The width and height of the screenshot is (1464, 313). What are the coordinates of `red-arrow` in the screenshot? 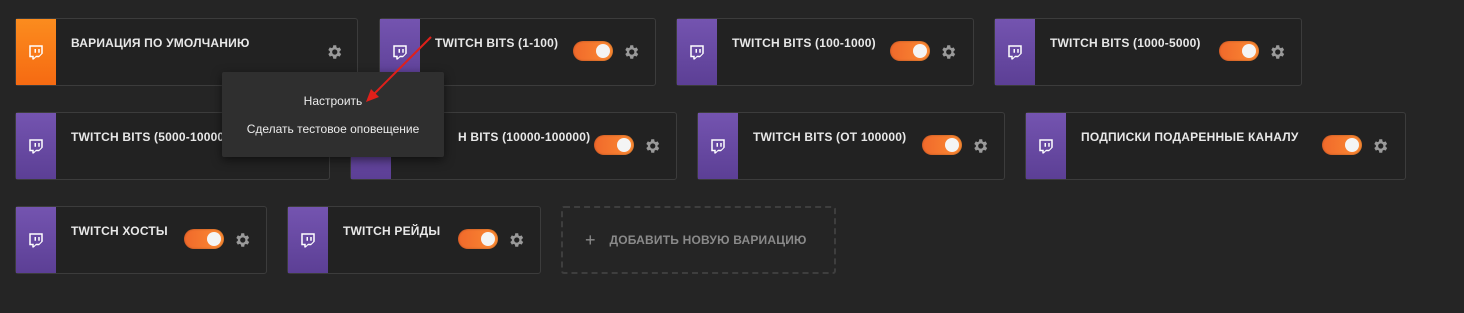 It's located at (399, 69).